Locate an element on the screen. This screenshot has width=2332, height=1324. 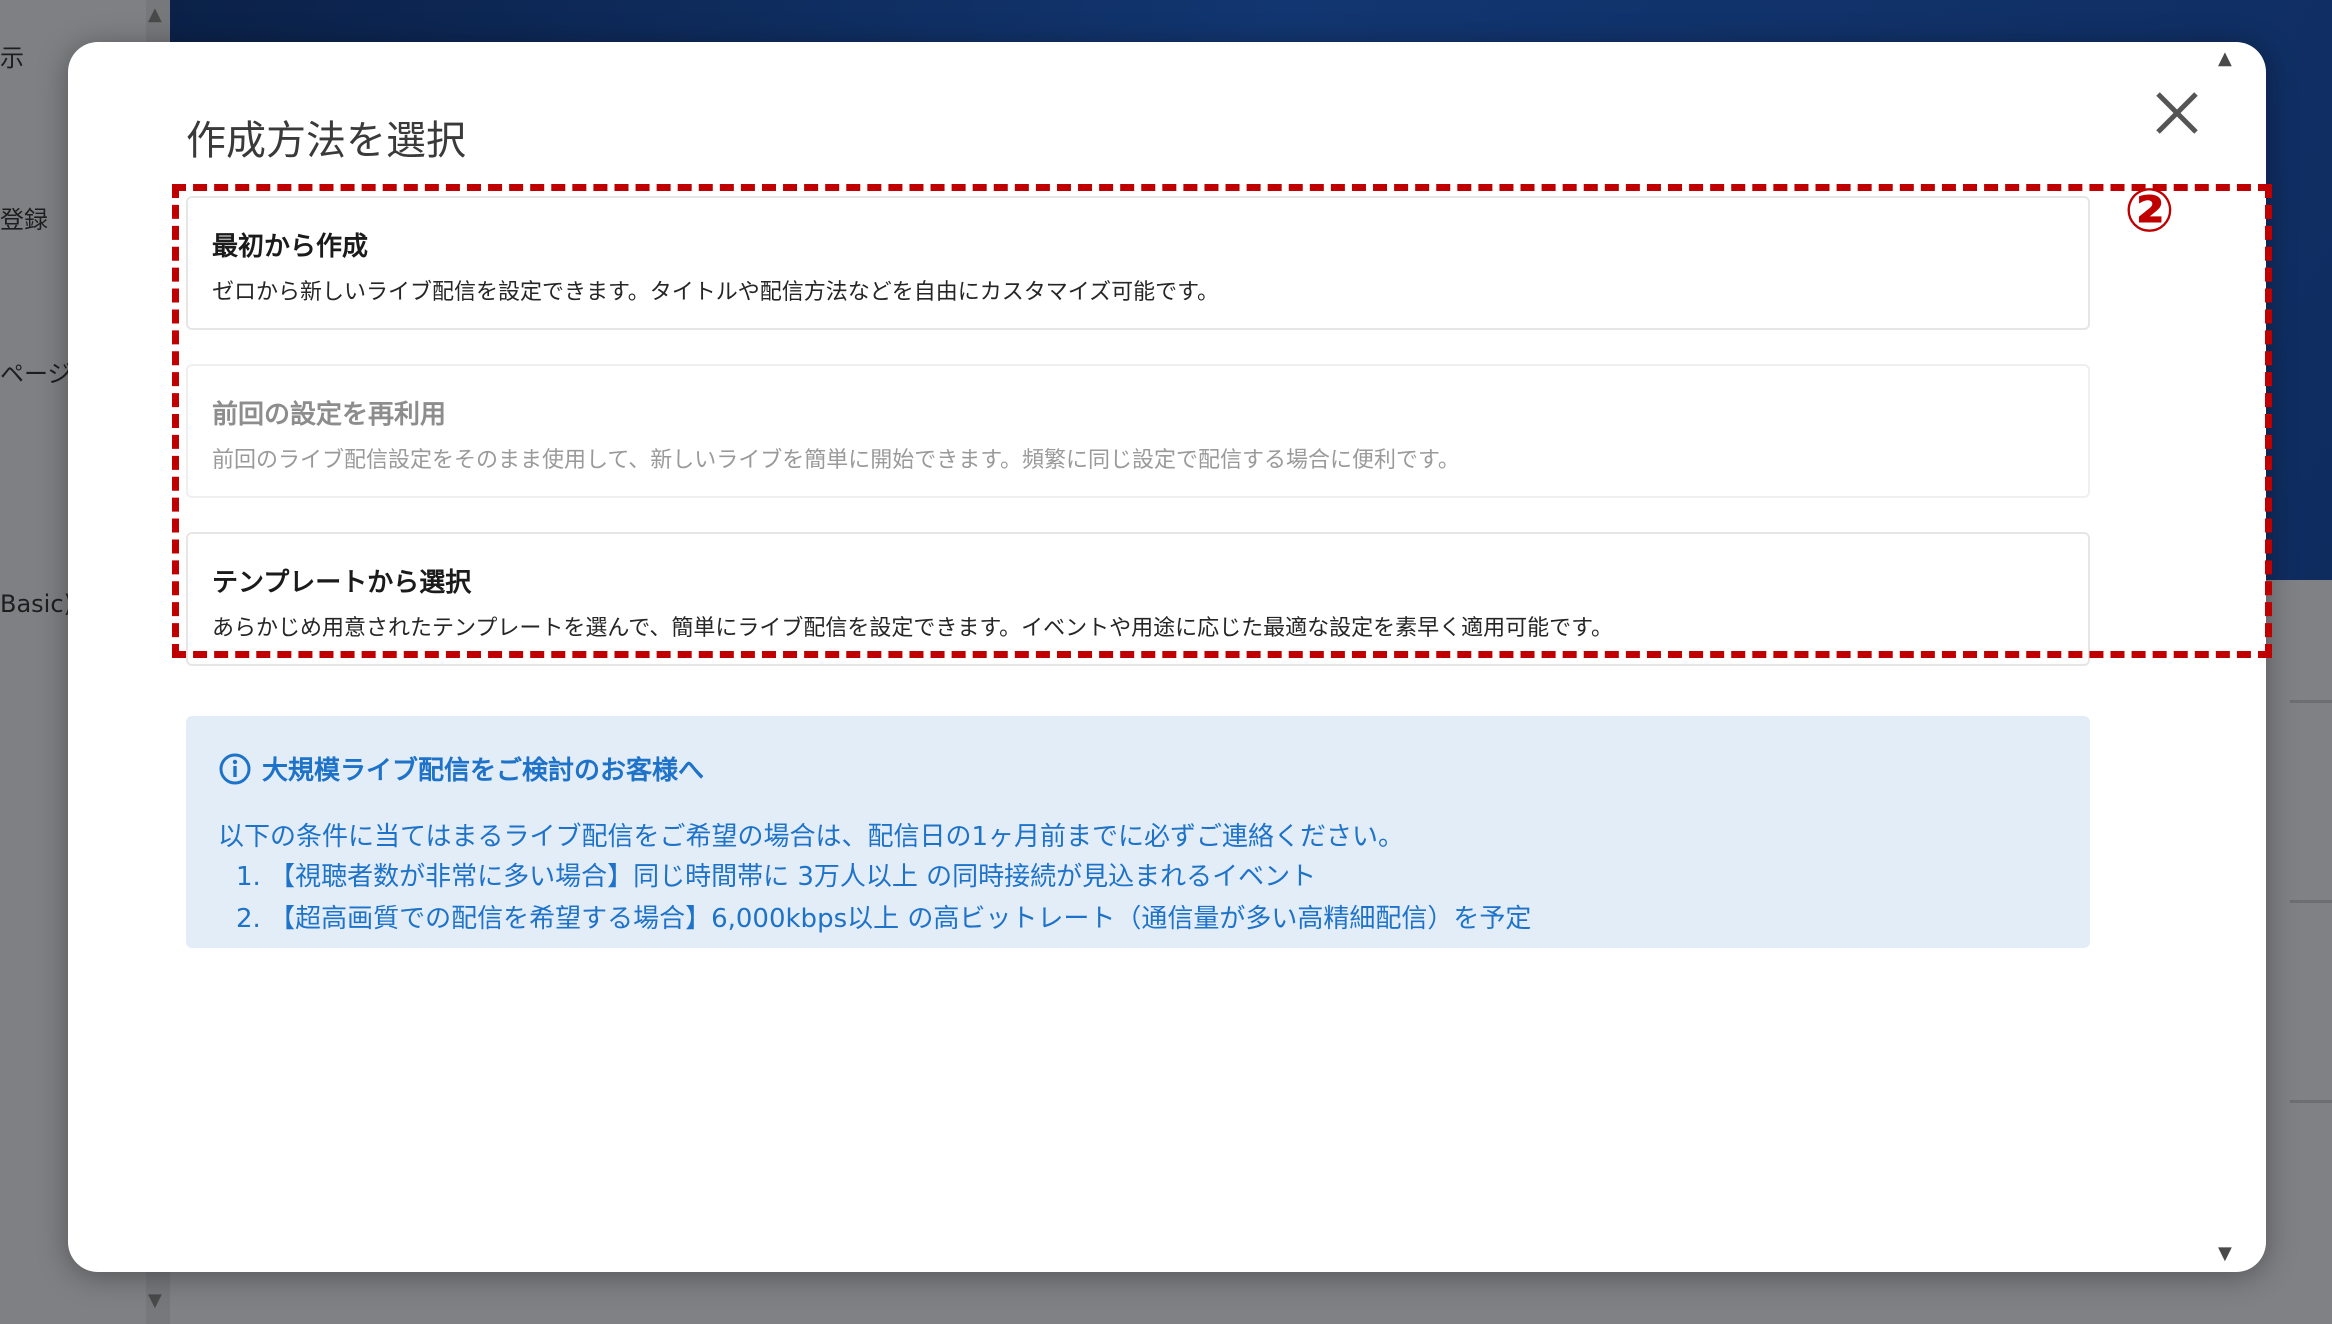
dialog-title: 作成方法を選択 is located at coordinates (326, 141).